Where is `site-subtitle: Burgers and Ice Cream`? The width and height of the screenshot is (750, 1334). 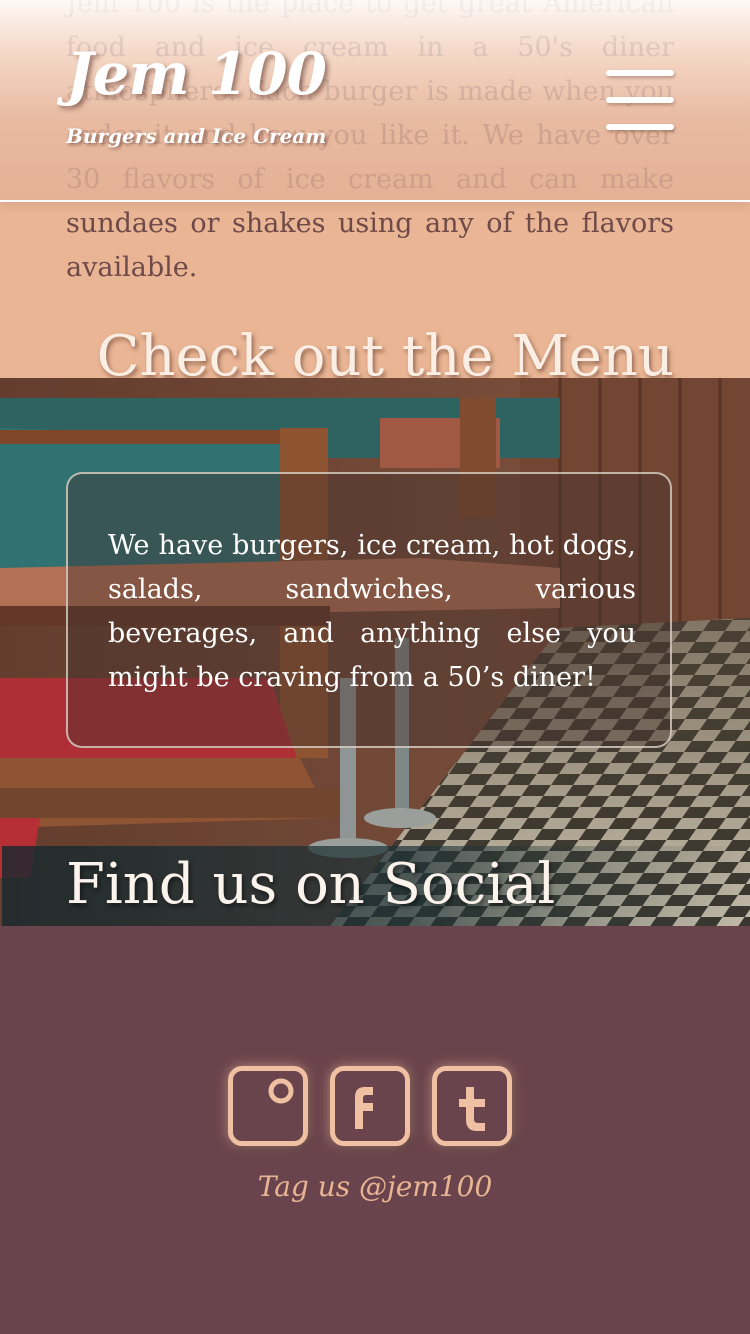
site-subtitle: Burgers and Ice Cream is located at coordinates (196, 136).